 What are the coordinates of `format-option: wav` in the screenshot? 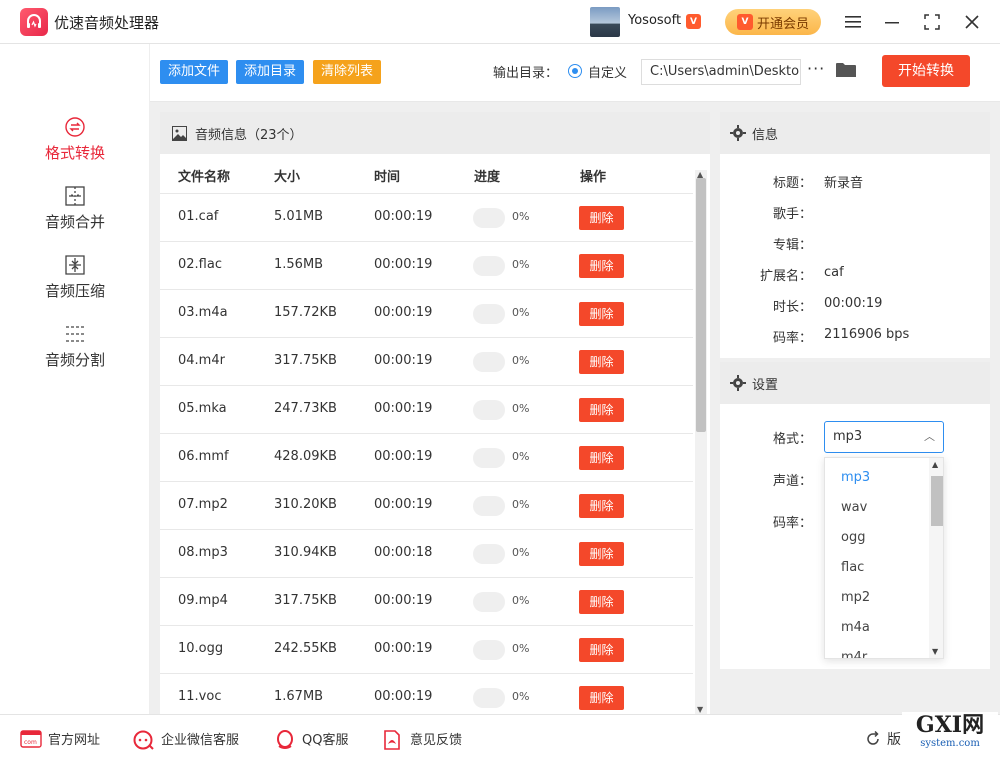 It's located at (854, 507).